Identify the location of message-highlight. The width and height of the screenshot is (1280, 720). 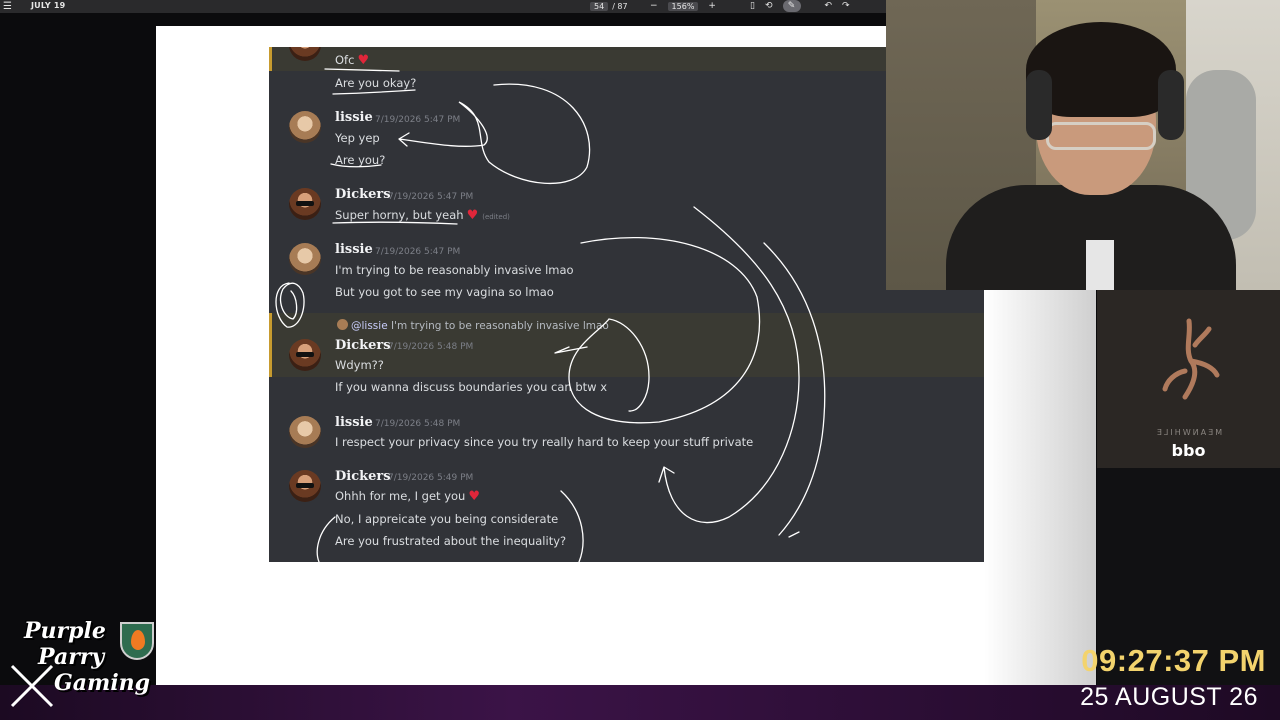
(626, 59).